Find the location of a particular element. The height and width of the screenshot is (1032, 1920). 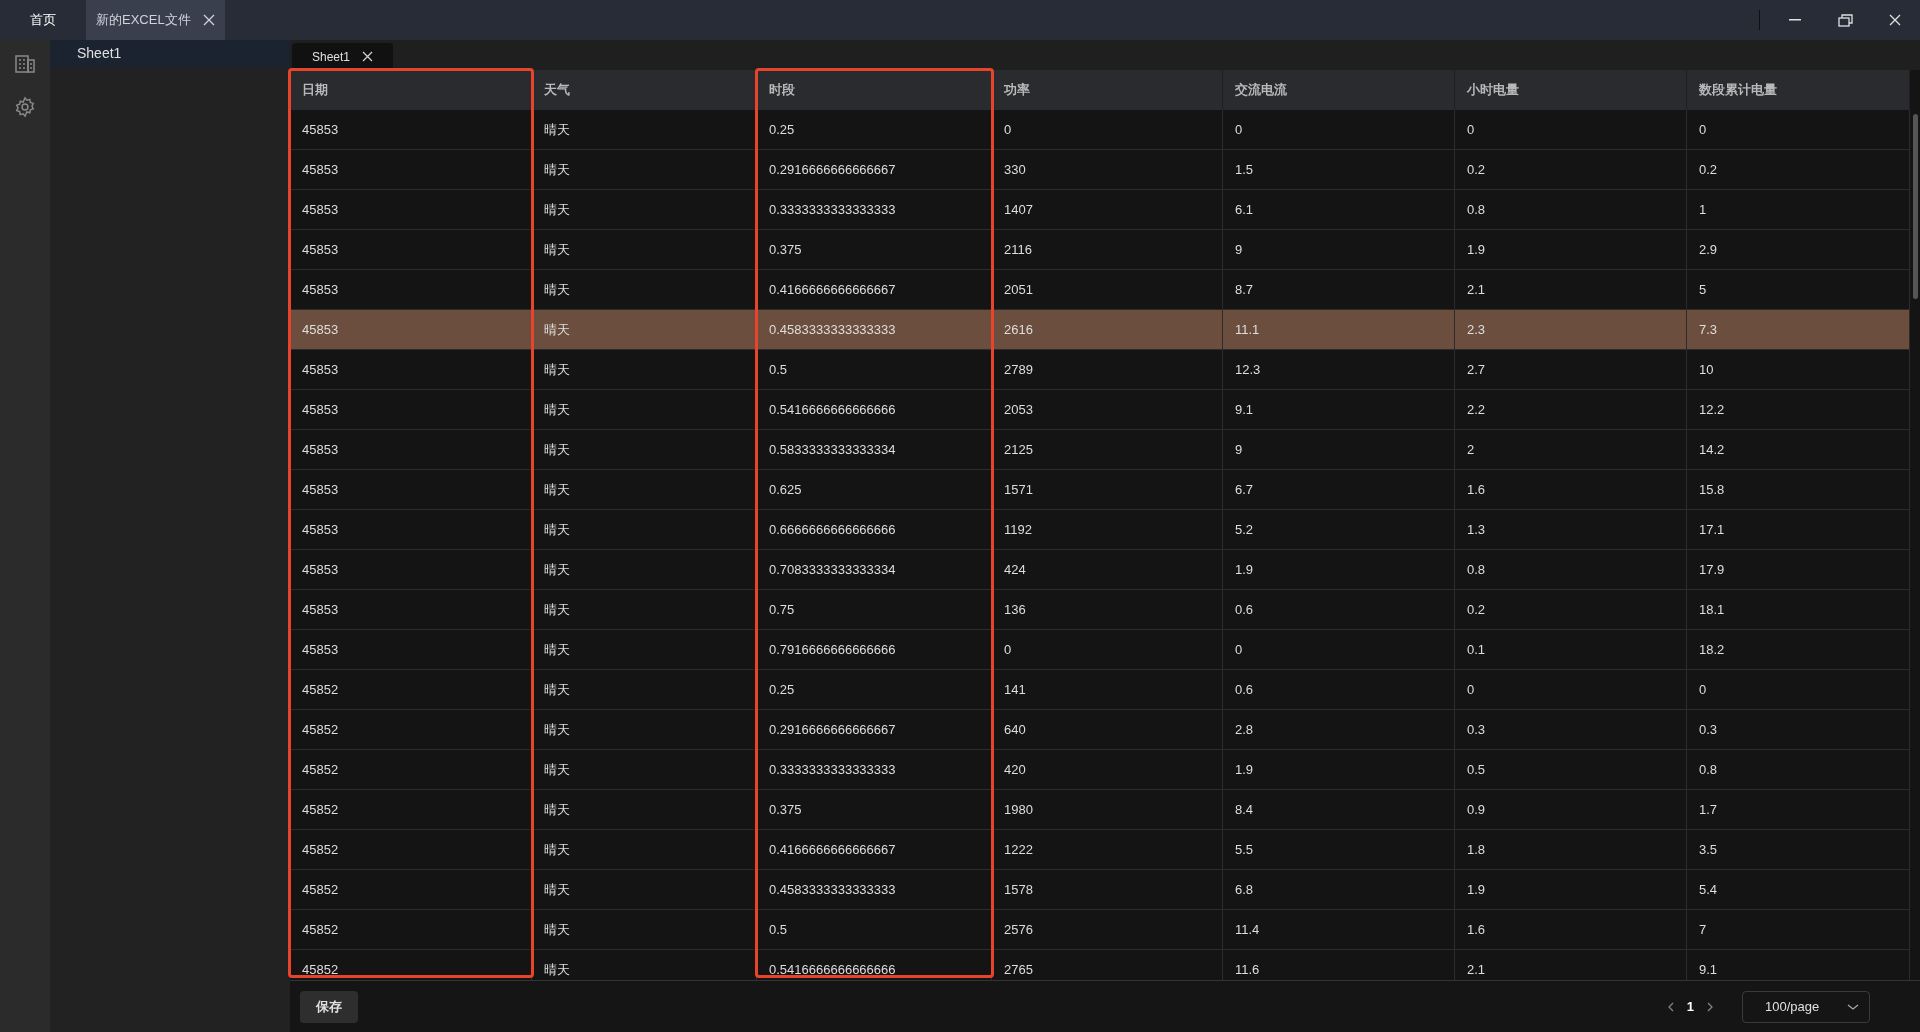

table-cell: 0.25 is located at coordinates (874, 689).